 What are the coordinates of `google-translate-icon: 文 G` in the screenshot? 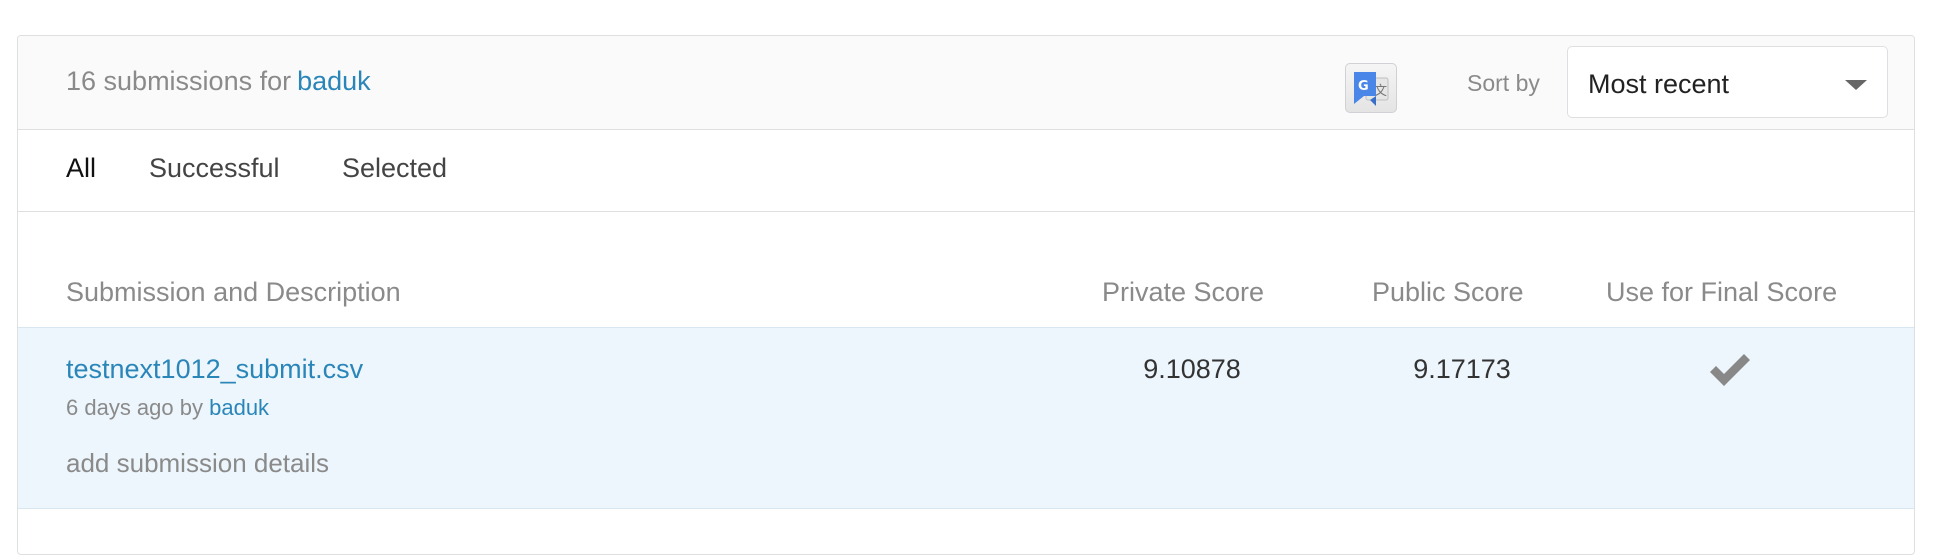 It's located at (1371, 89).